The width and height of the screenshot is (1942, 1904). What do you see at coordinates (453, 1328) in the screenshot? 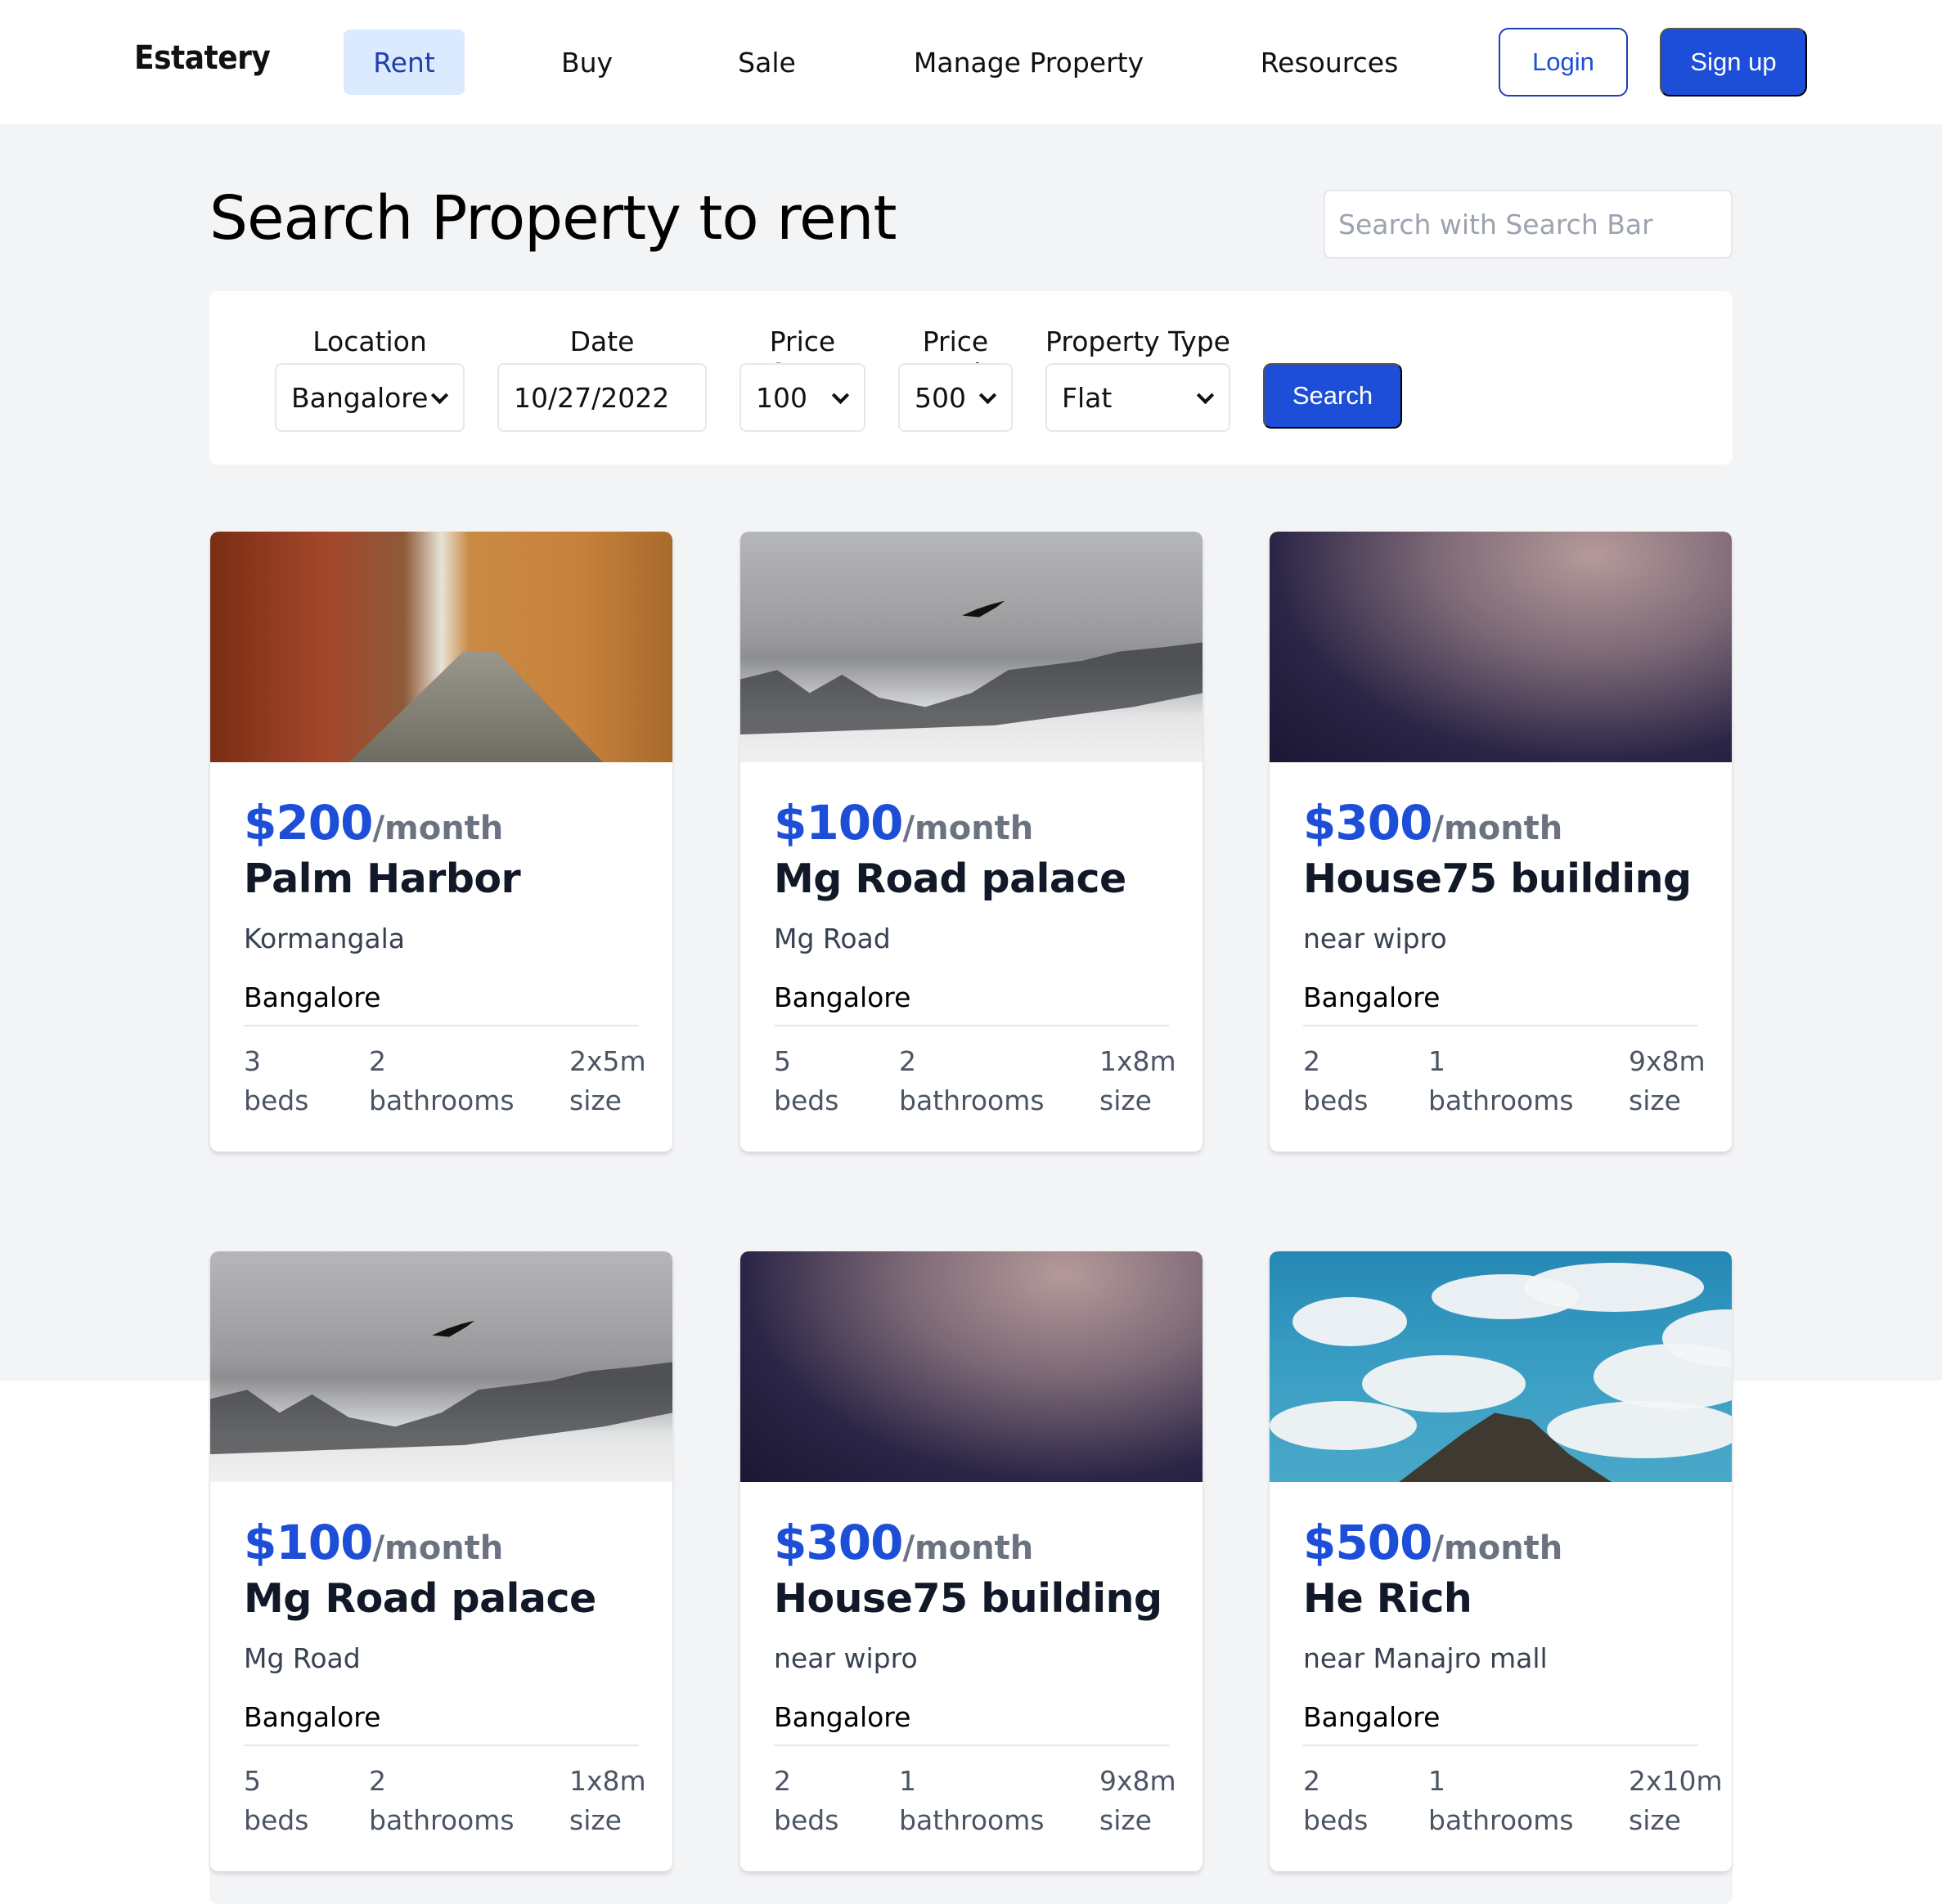
I see `bird-silhouette` at bounding box center [453, 1328].